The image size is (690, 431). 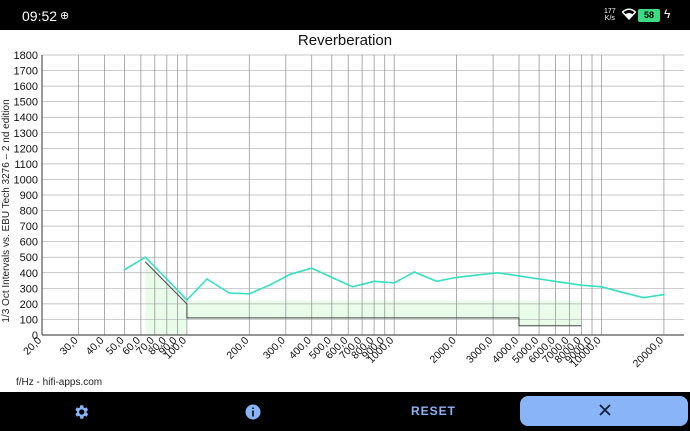 What do you see at coordinates (649, 15) in the screenshot?
I see `battery-indicator: 58` at bounding box center [649, 15].